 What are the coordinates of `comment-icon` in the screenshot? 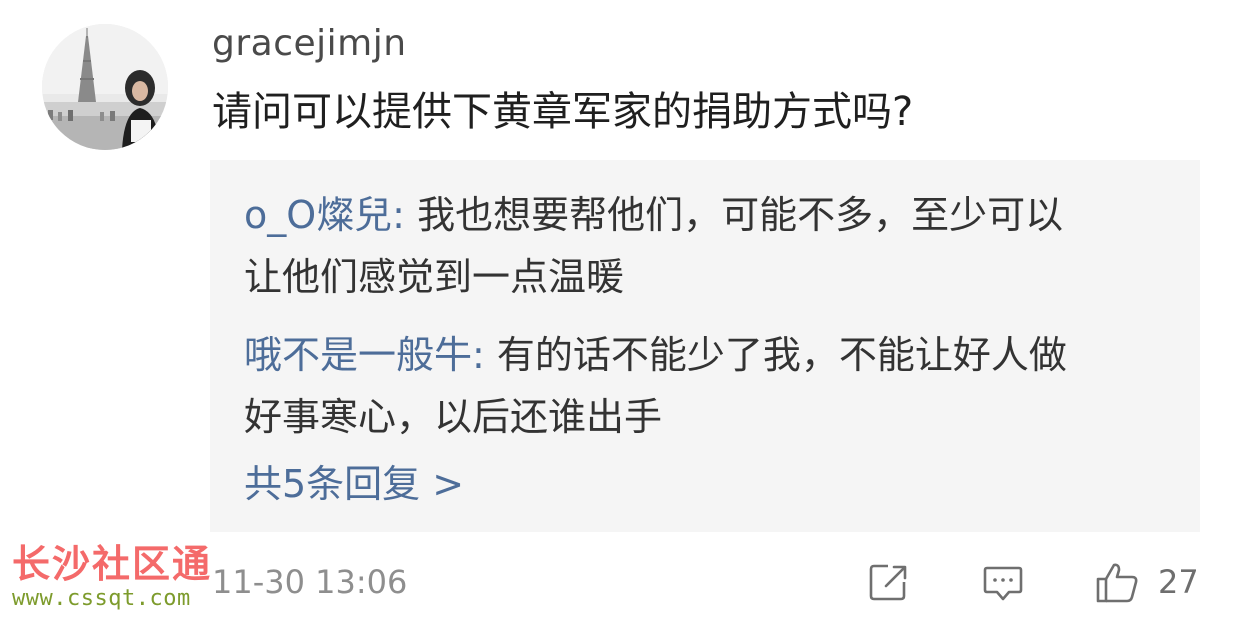 It's located at (1003, 583).